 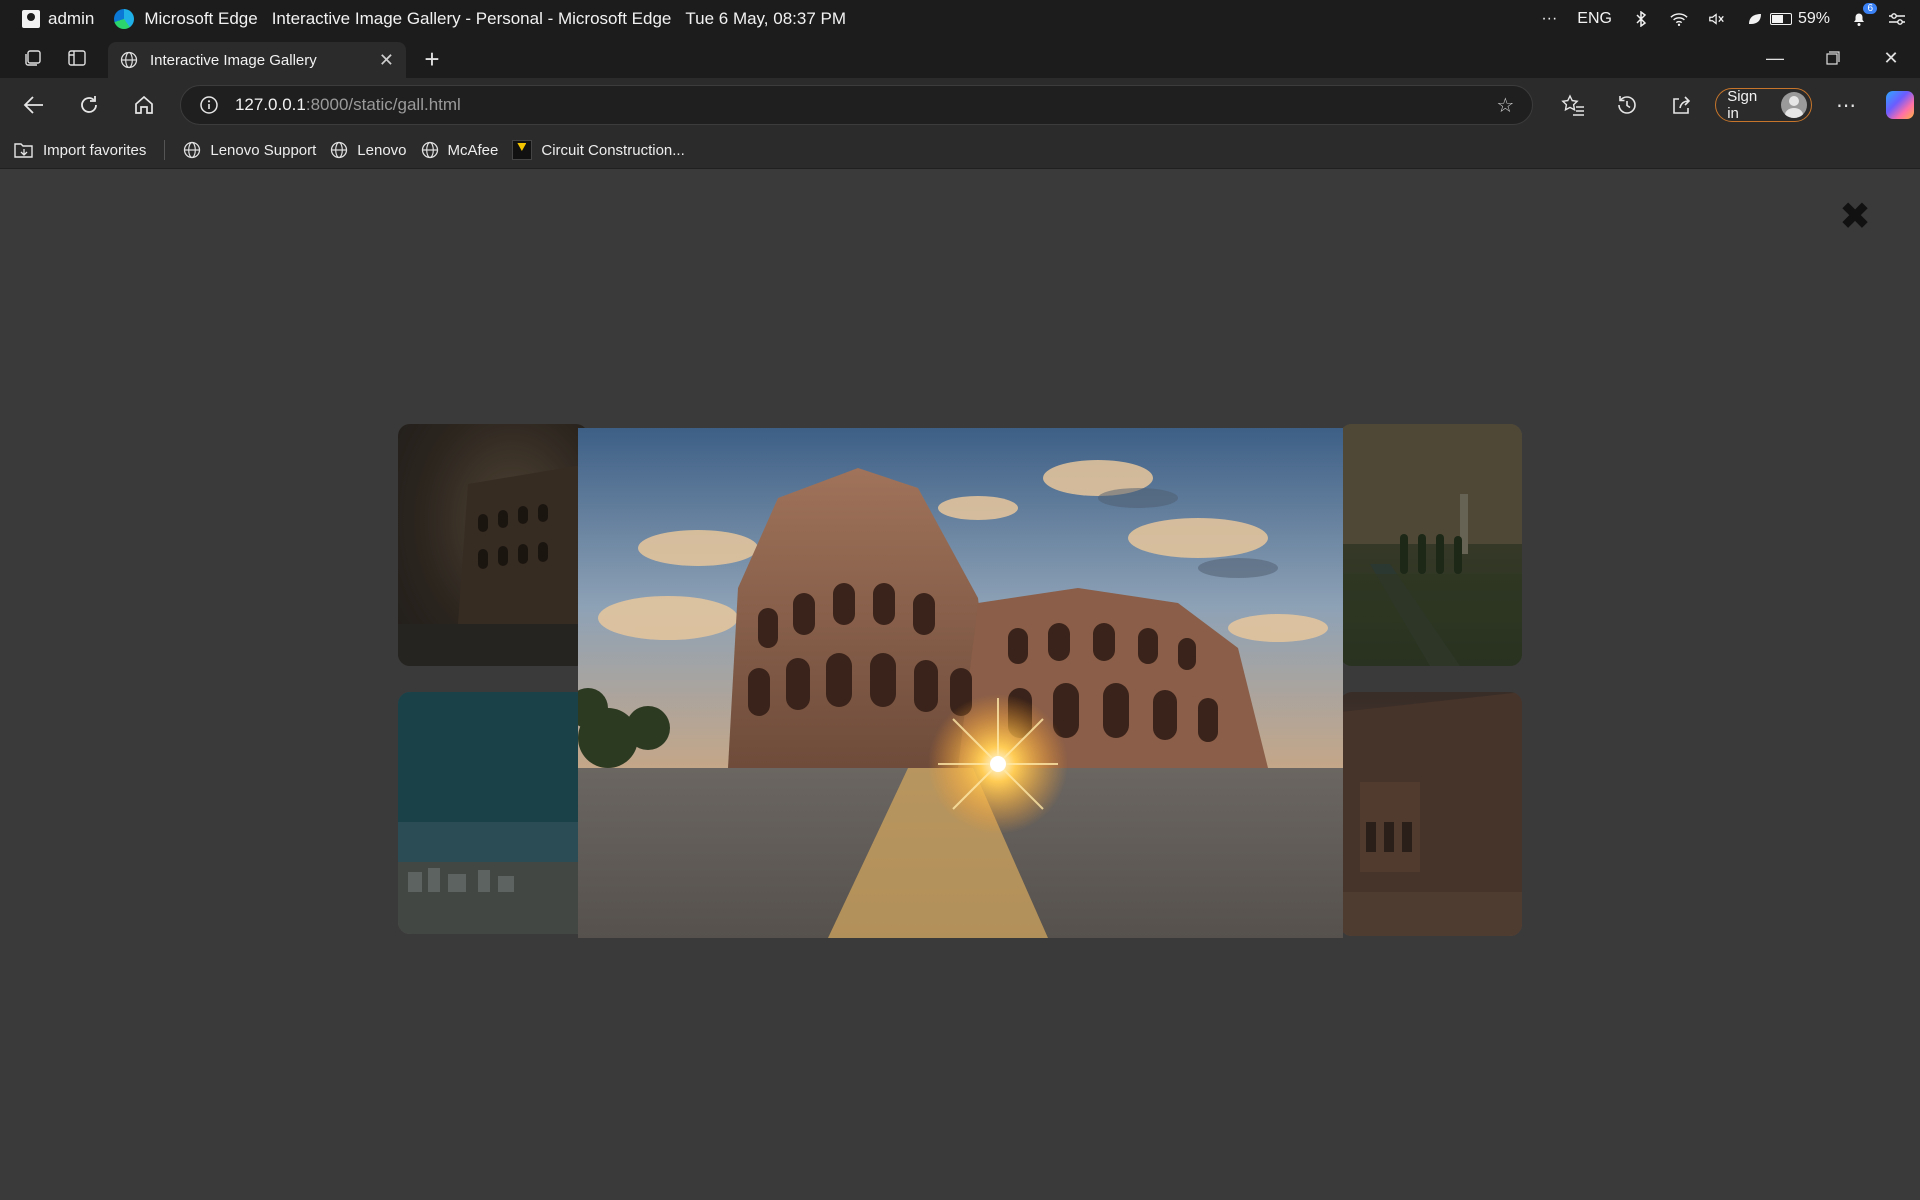 What do you see at coordinates (1549, 19) in the screenshot?
I see `os-overflow-icon: ···` at bounding box center [1549, 19].